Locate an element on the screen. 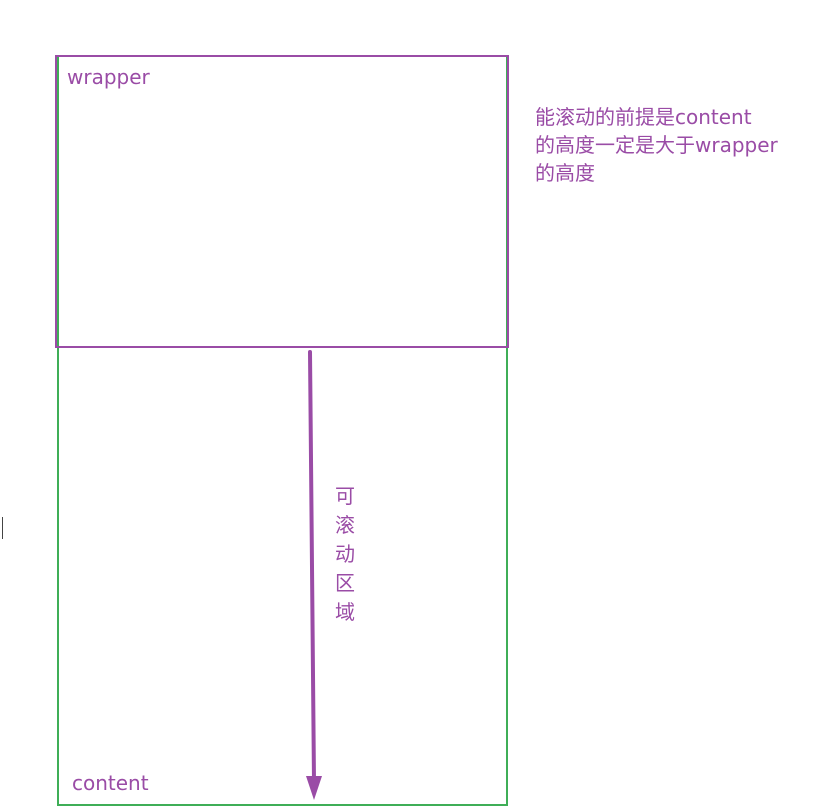 Image resolution: width=817 pixels, height=812 pixels. scrollable-area-label: 可 滚 动 区 域 is located at coordinates (345, 554).